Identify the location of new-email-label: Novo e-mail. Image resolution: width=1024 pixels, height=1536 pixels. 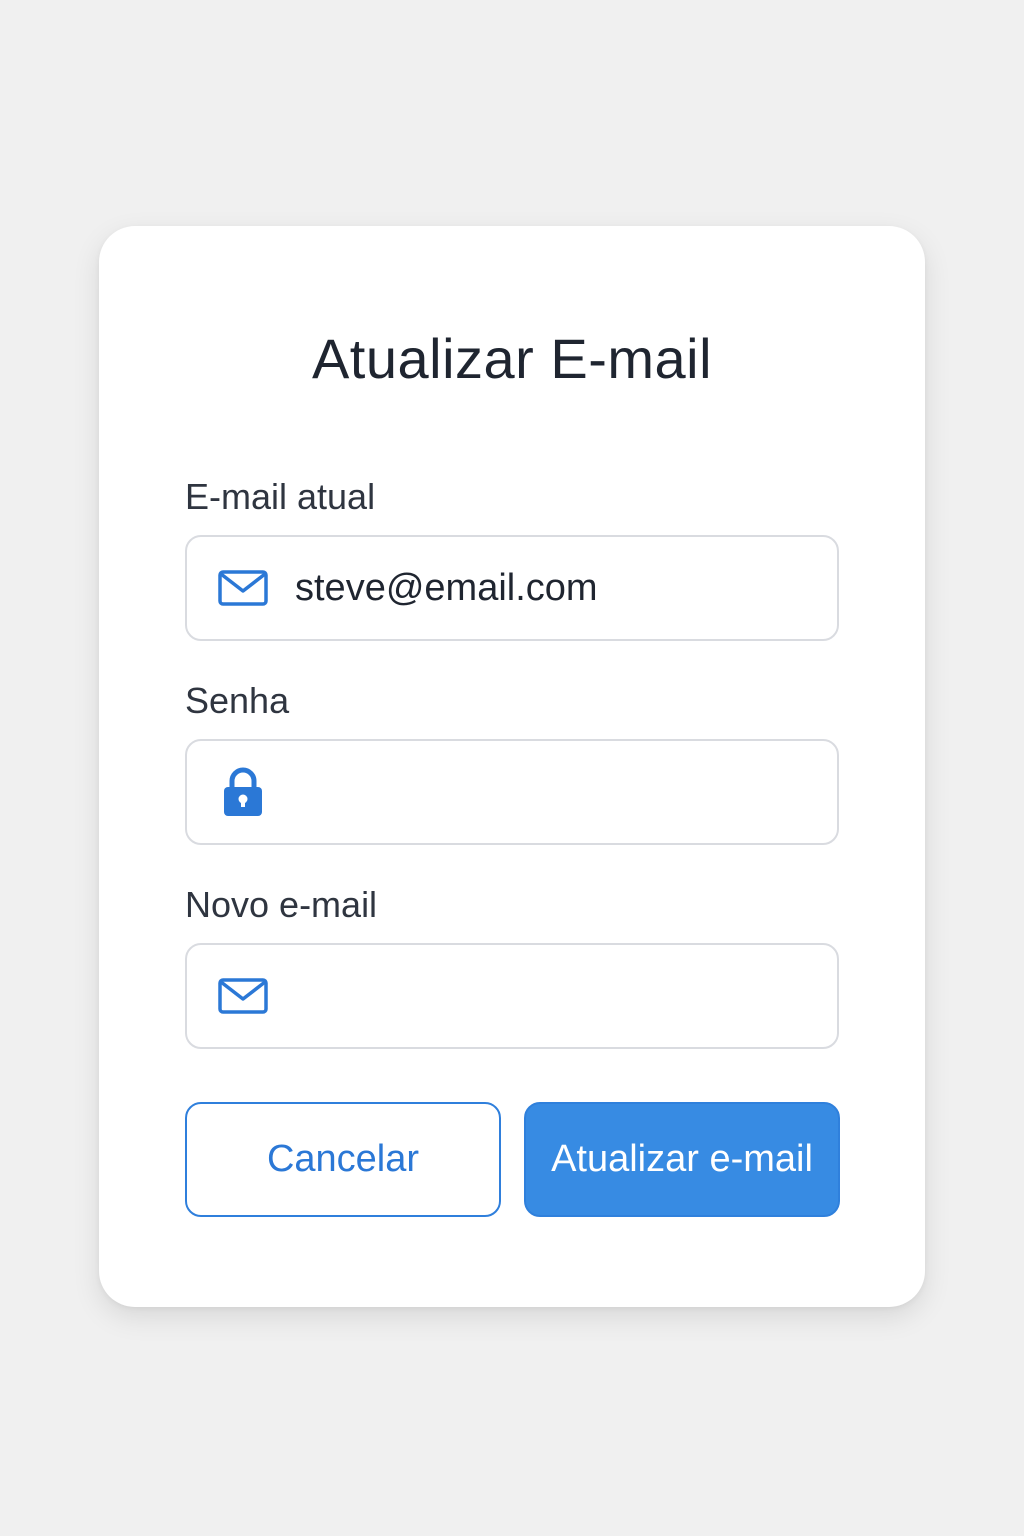
(281, 904).